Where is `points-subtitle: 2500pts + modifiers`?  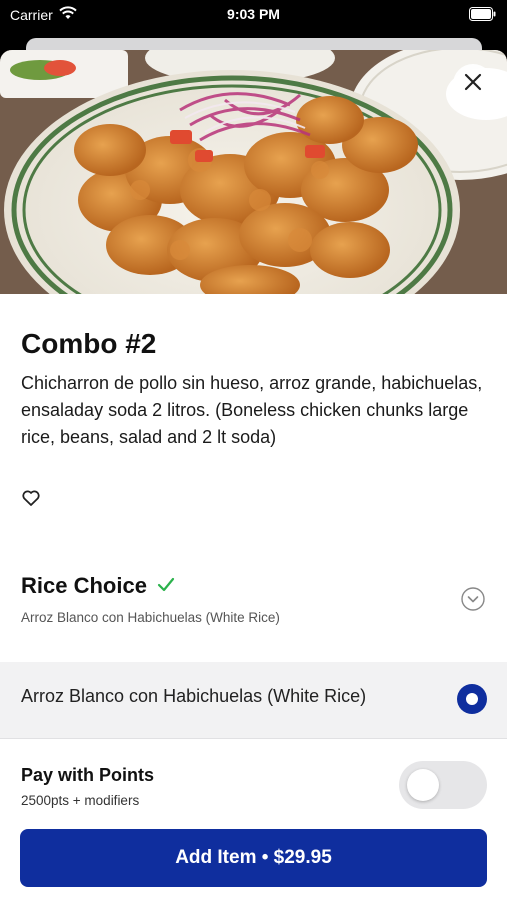 points-subtitle: 2500pts + modifiers is located at coordinates (80, 800).